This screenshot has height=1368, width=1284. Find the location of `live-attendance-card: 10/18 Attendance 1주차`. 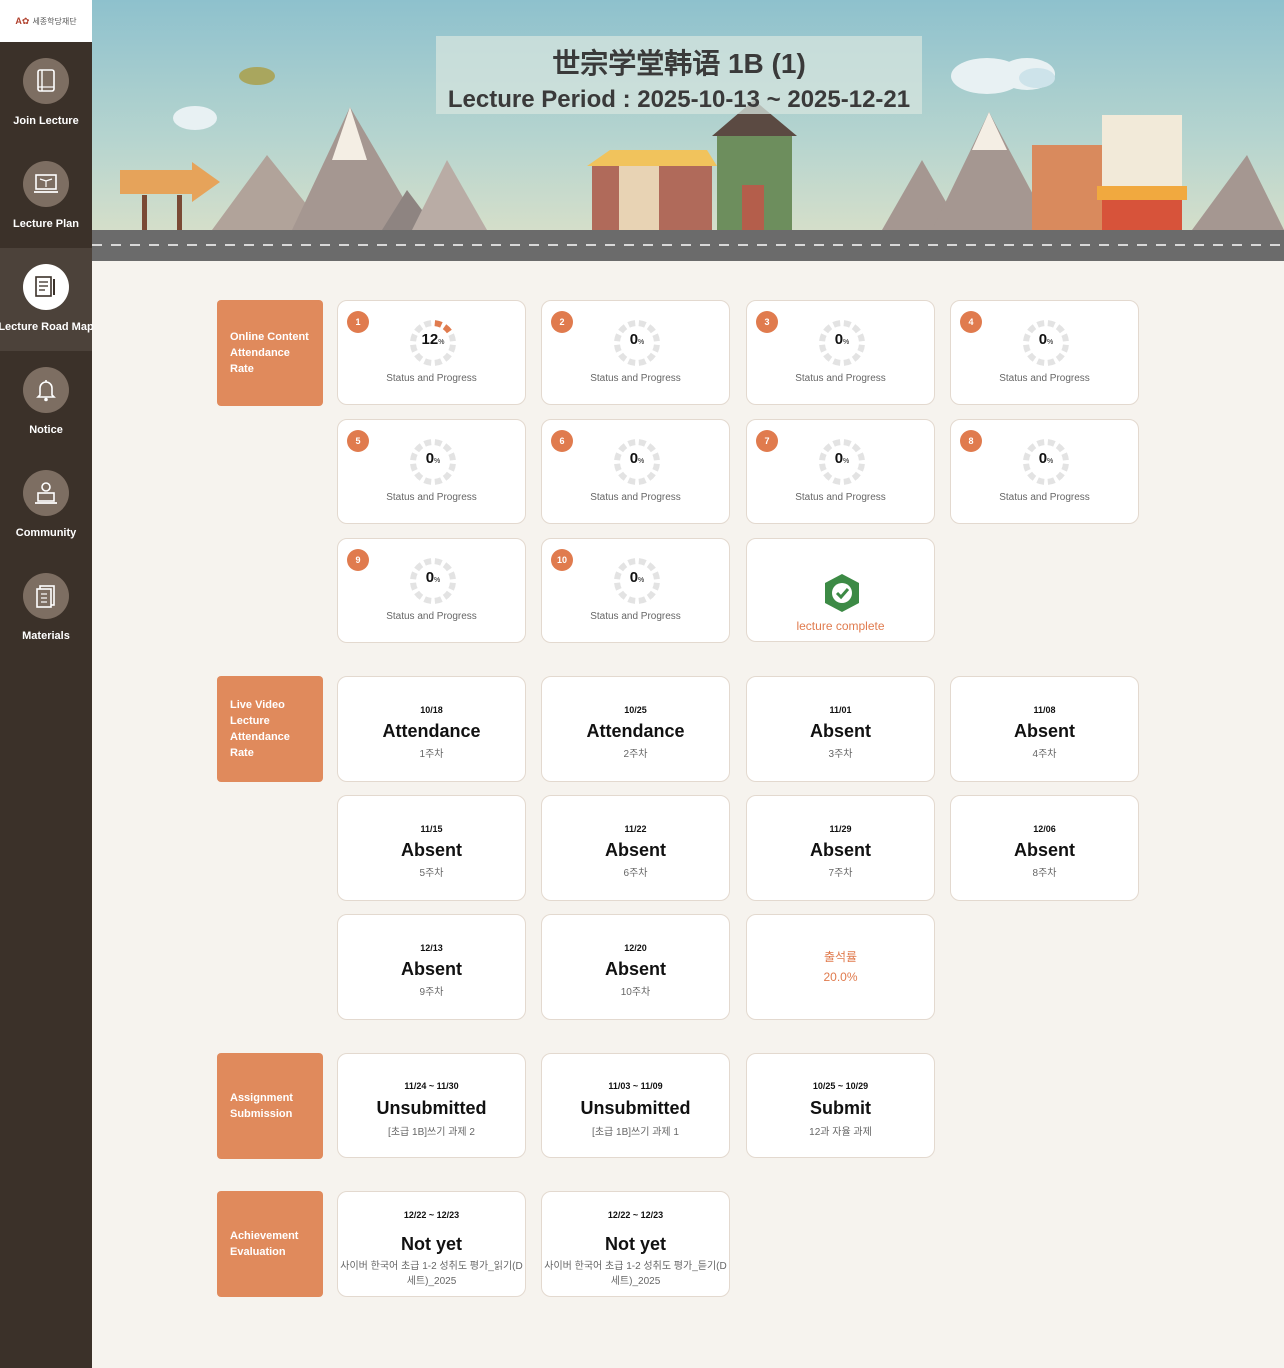

live-attendance-card: 10/18 Attendance 1주차 is located at coordinates (431, 729).